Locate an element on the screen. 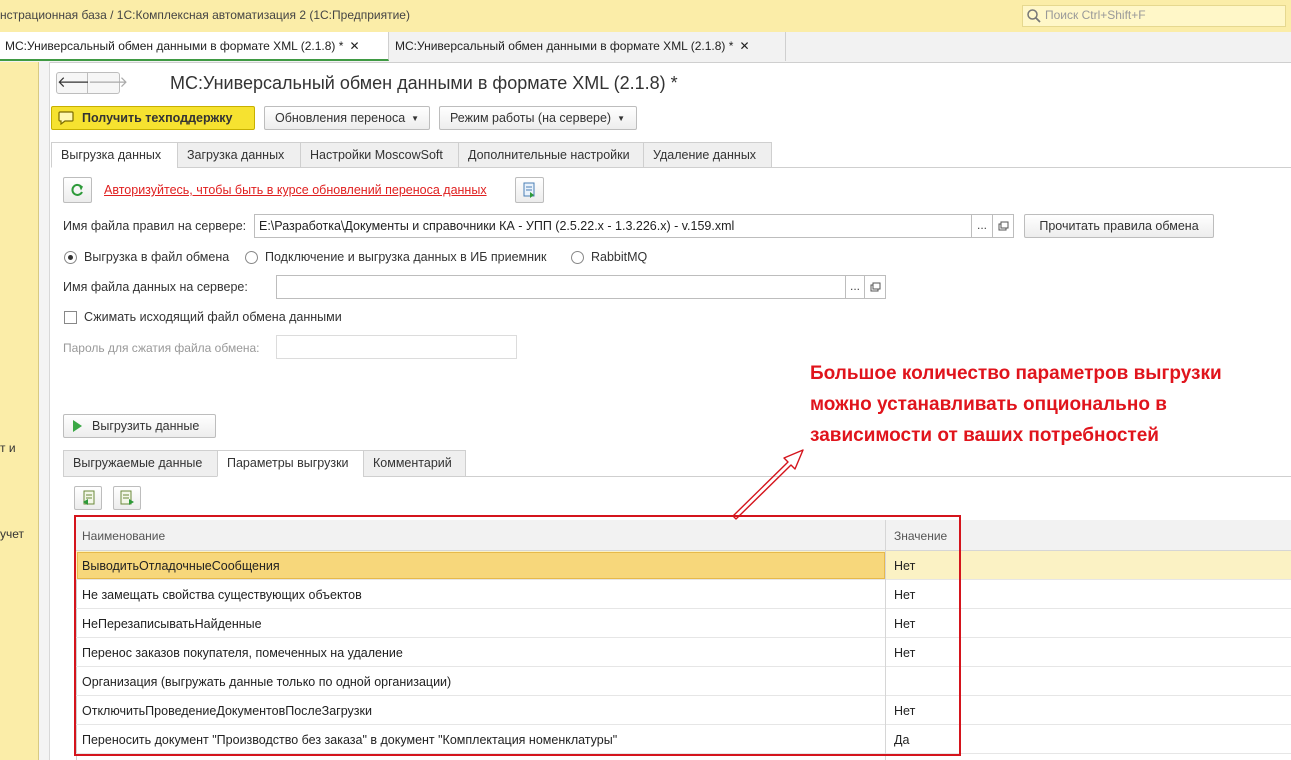  support-label: Получить техподдержку is located at coordinates (157, 118).